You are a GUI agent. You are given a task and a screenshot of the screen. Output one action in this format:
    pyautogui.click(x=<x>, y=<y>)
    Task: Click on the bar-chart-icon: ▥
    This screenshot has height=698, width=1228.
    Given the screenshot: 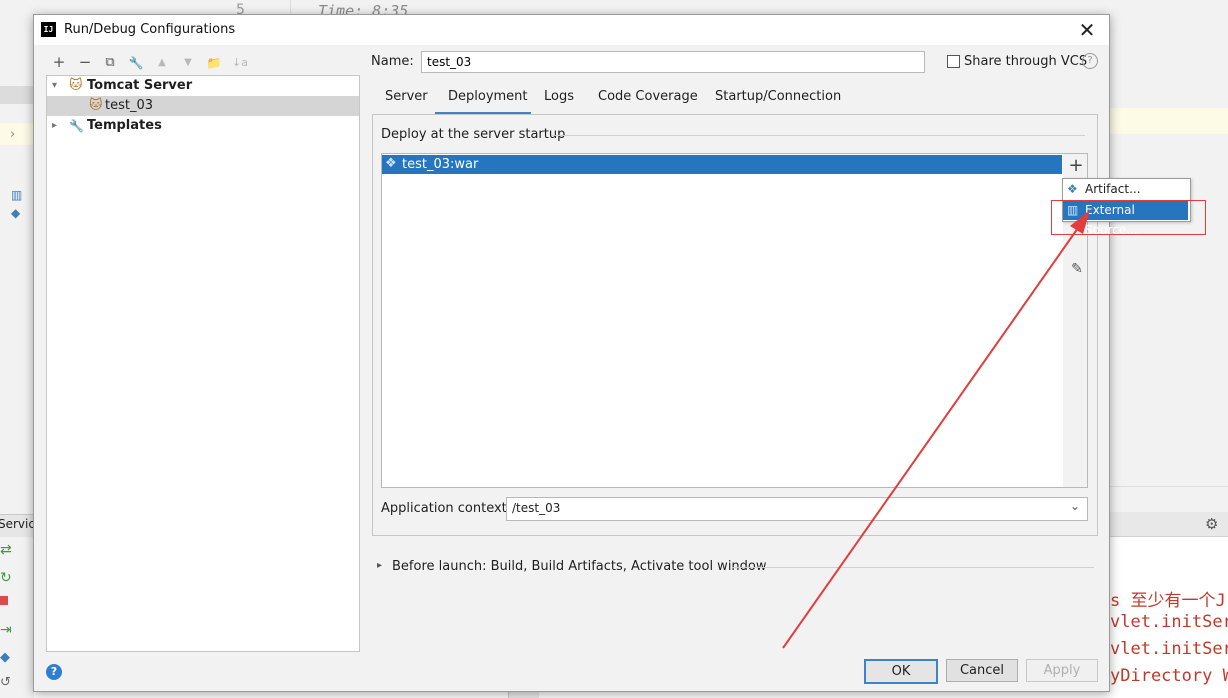 What is the action you would take?
    pyautogui.click(x=16, y=195)
    